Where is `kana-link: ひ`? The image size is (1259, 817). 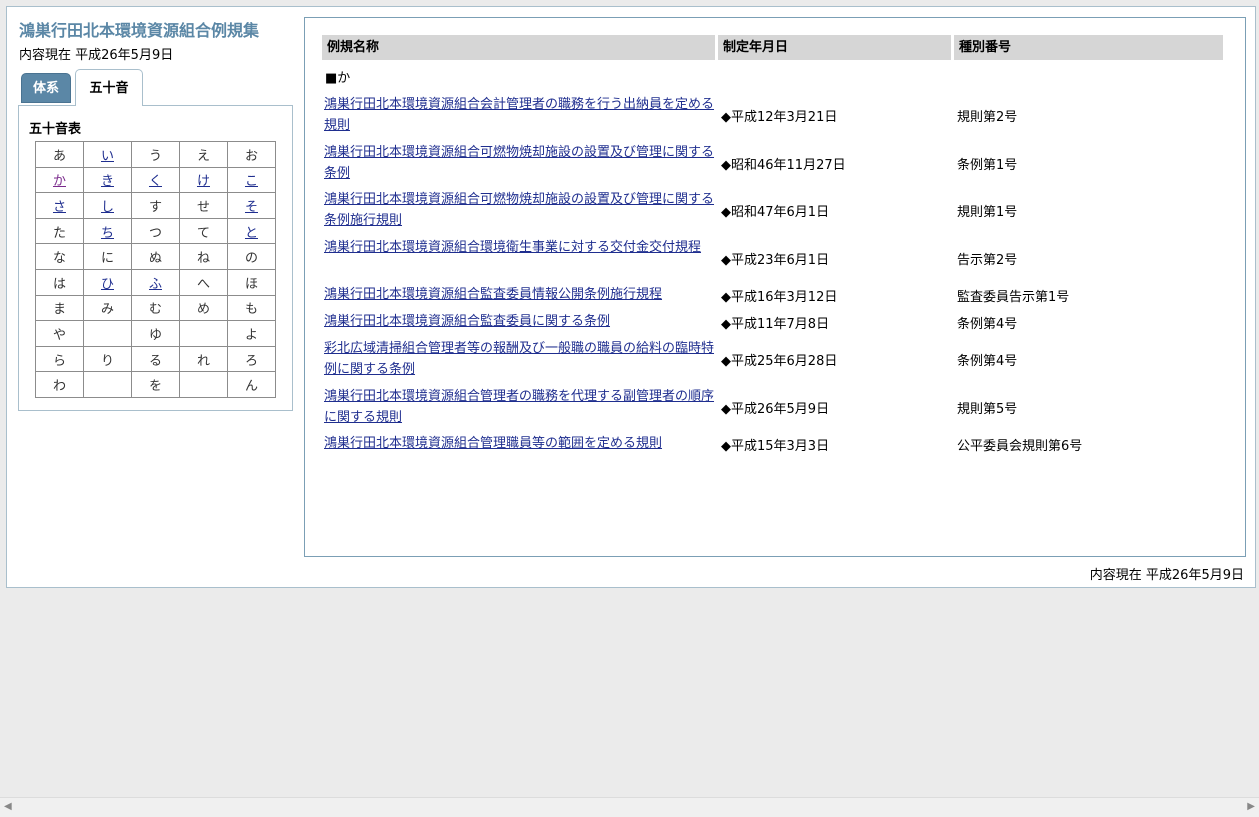
kana-link: ひ is located at coordinates (107, 284).